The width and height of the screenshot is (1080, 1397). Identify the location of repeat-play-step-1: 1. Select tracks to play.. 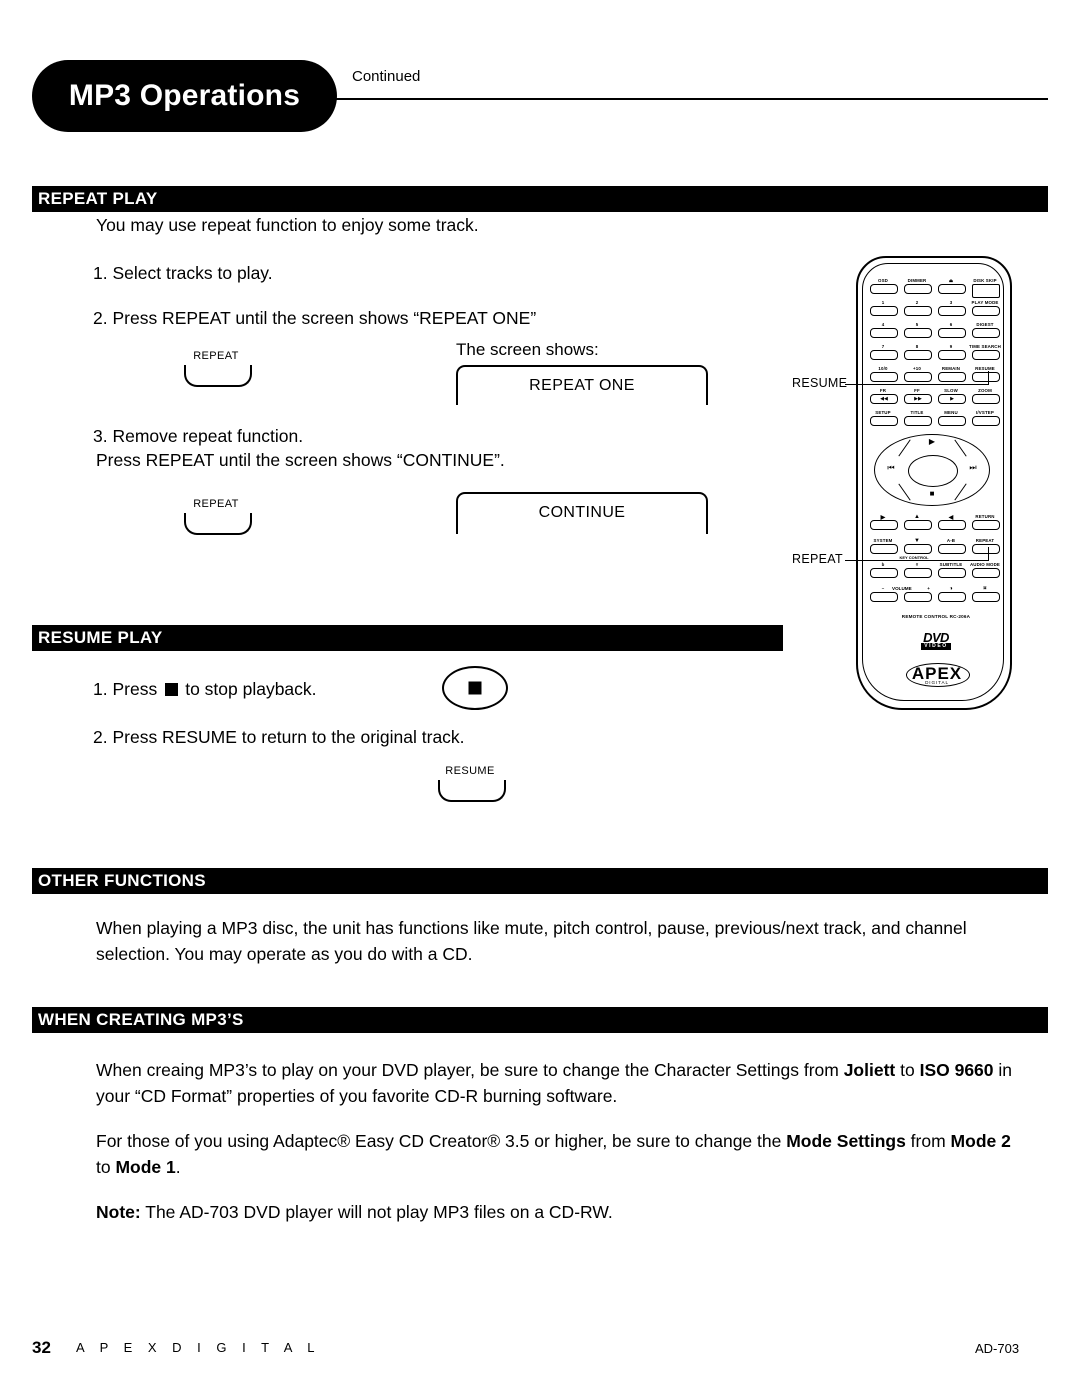
(183, 273).